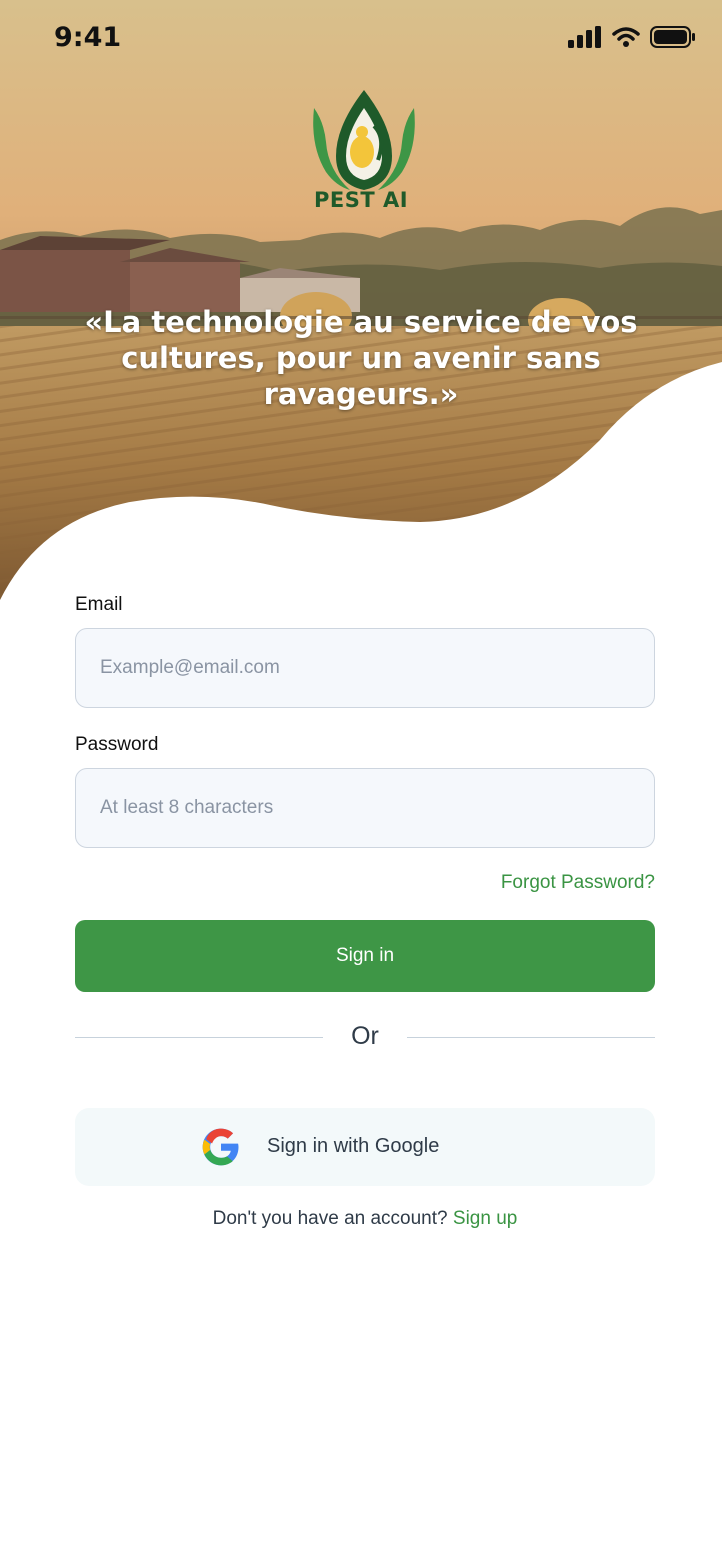  Describe the element at coordinates (88, 37) in the screenshot. I see `status-time: 9:41` at that location.